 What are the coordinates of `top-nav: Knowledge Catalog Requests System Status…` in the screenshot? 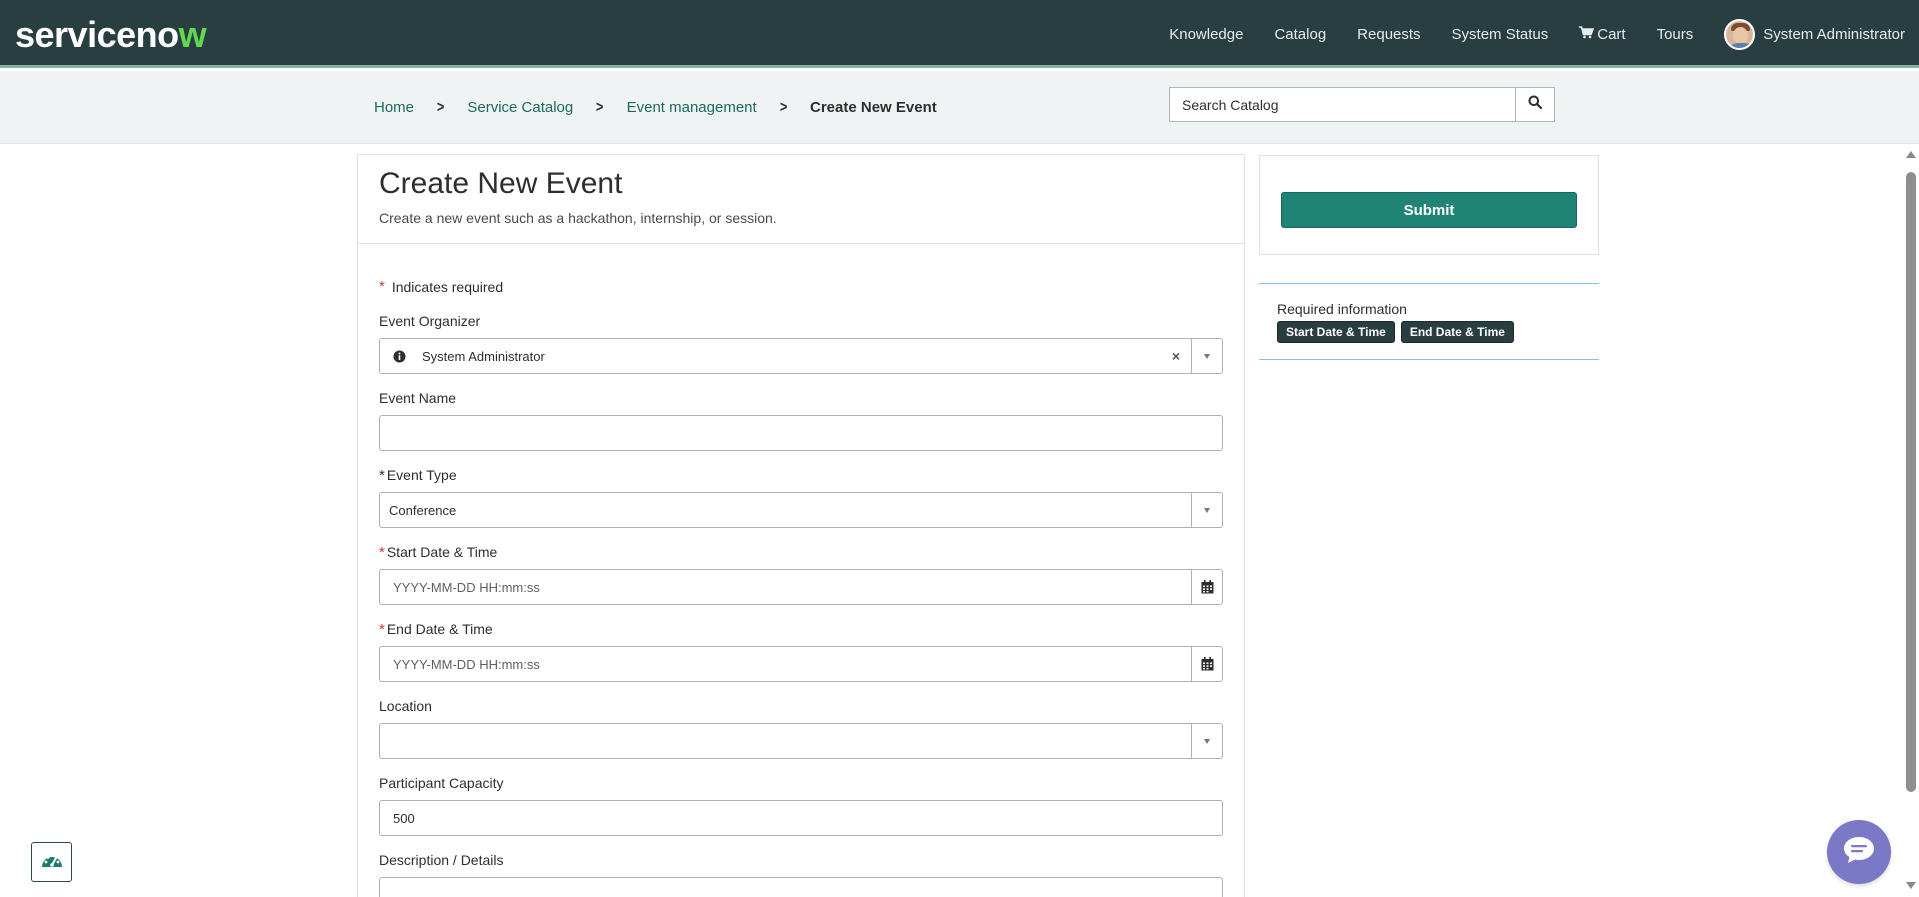 It's located at (1521, 34).